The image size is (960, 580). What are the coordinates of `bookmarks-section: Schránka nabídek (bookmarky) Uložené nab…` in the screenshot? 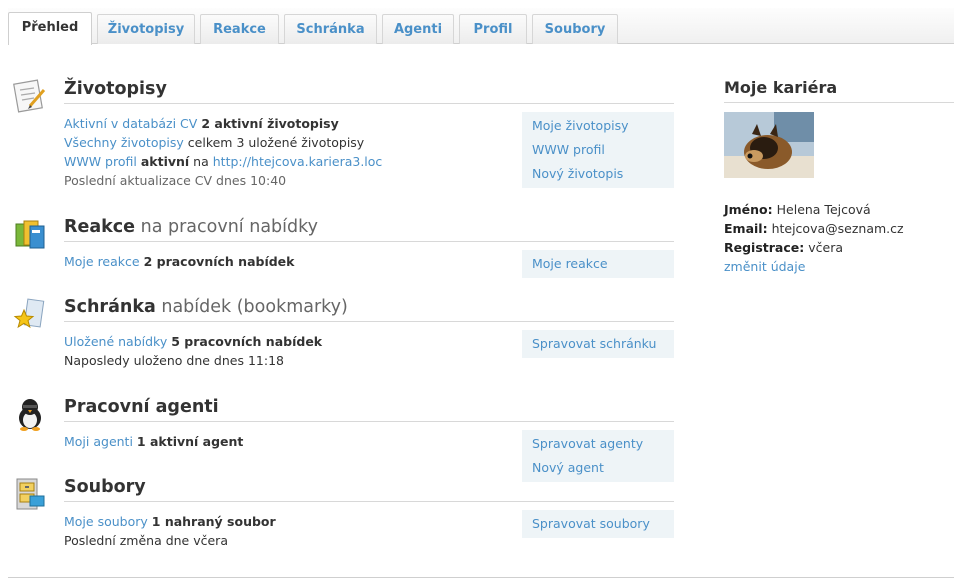 It's located at (343, 336).